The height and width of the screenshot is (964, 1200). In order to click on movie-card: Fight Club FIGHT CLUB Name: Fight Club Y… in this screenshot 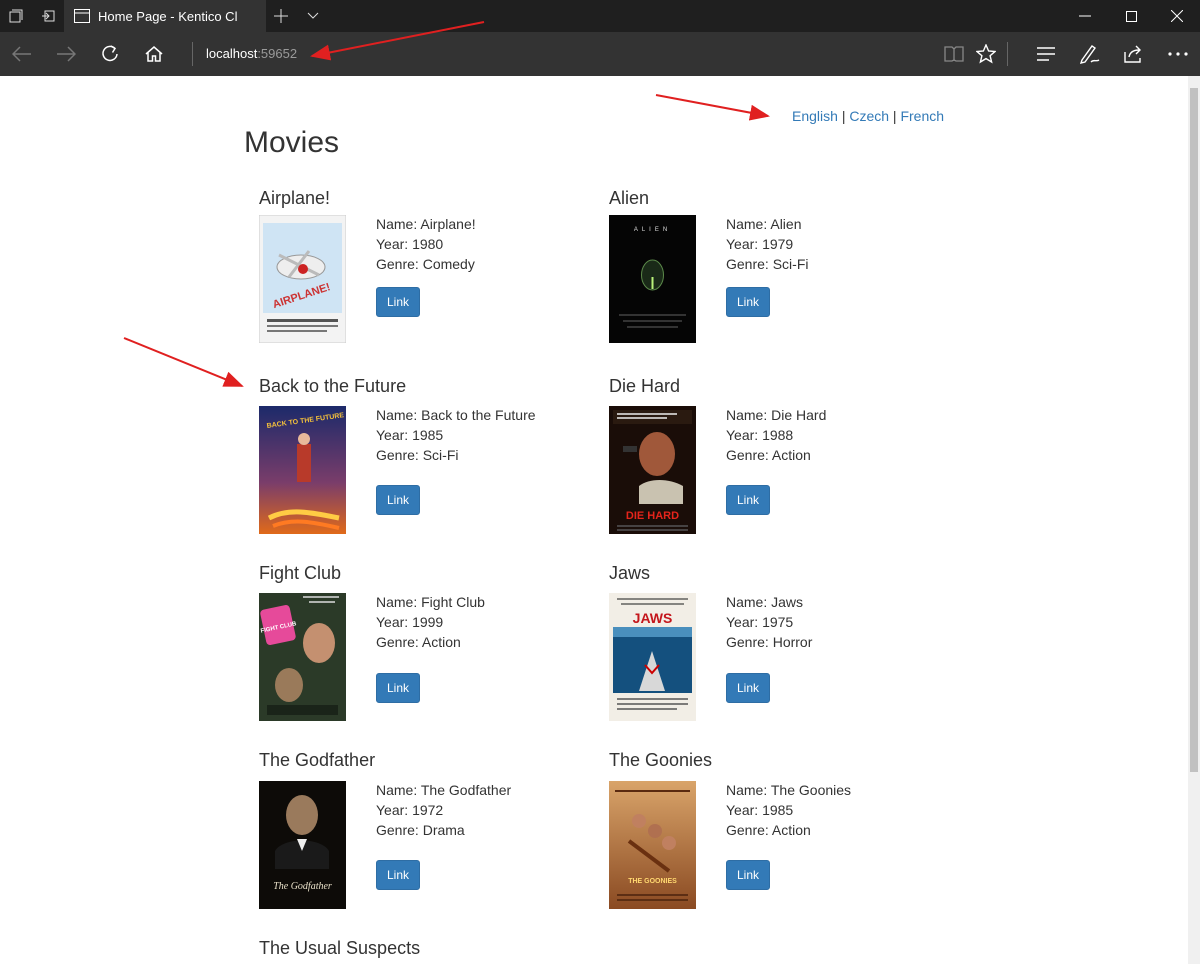, I will do `click(429, 648)`.